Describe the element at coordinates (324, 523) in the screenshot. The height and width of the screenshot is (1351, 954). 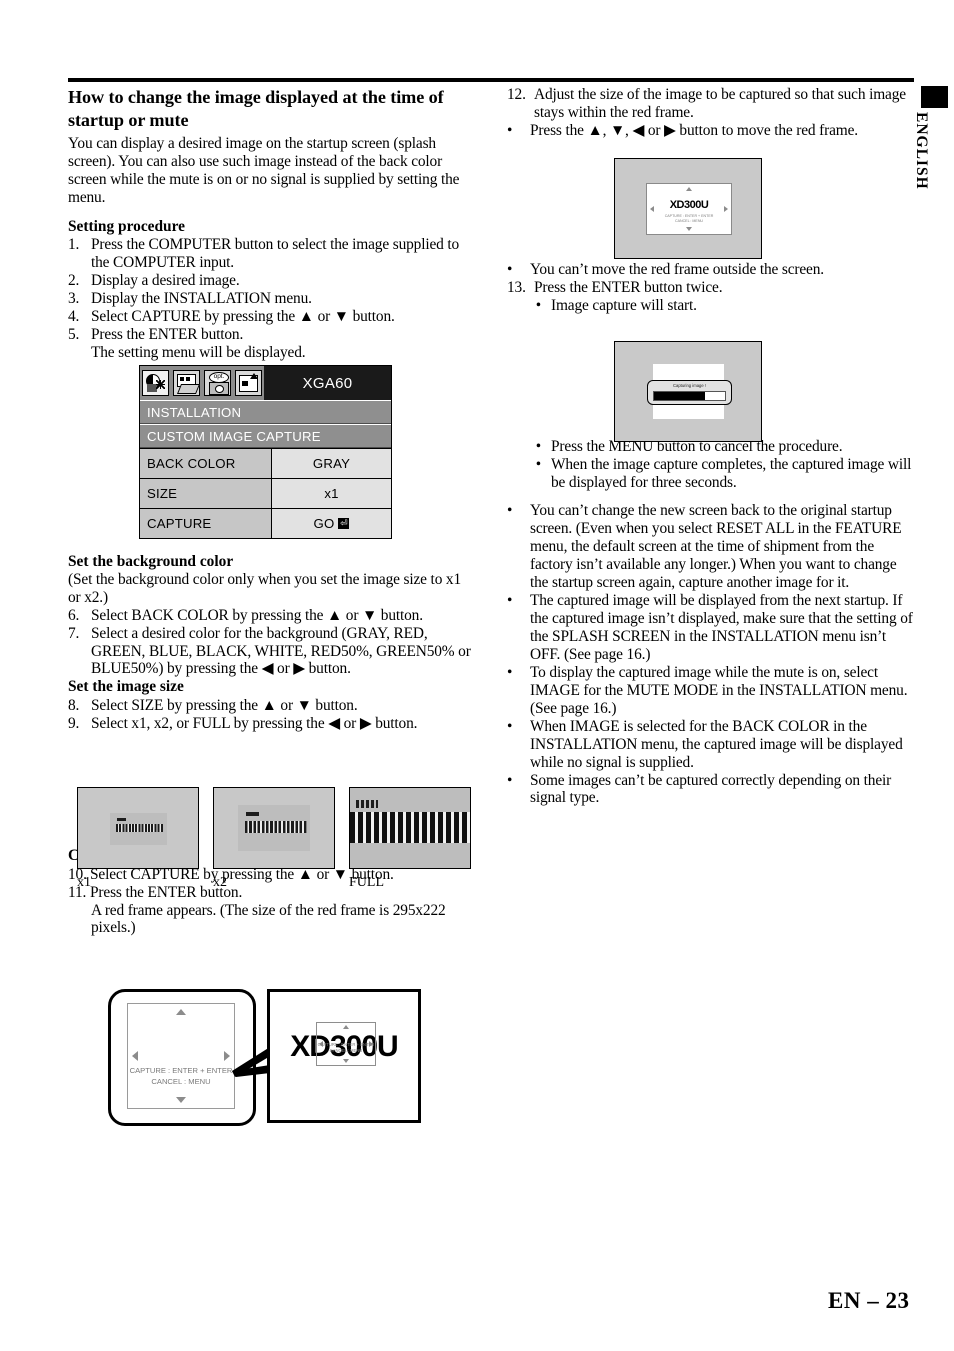
I see `osd-capture-go-label: GO` at that location.